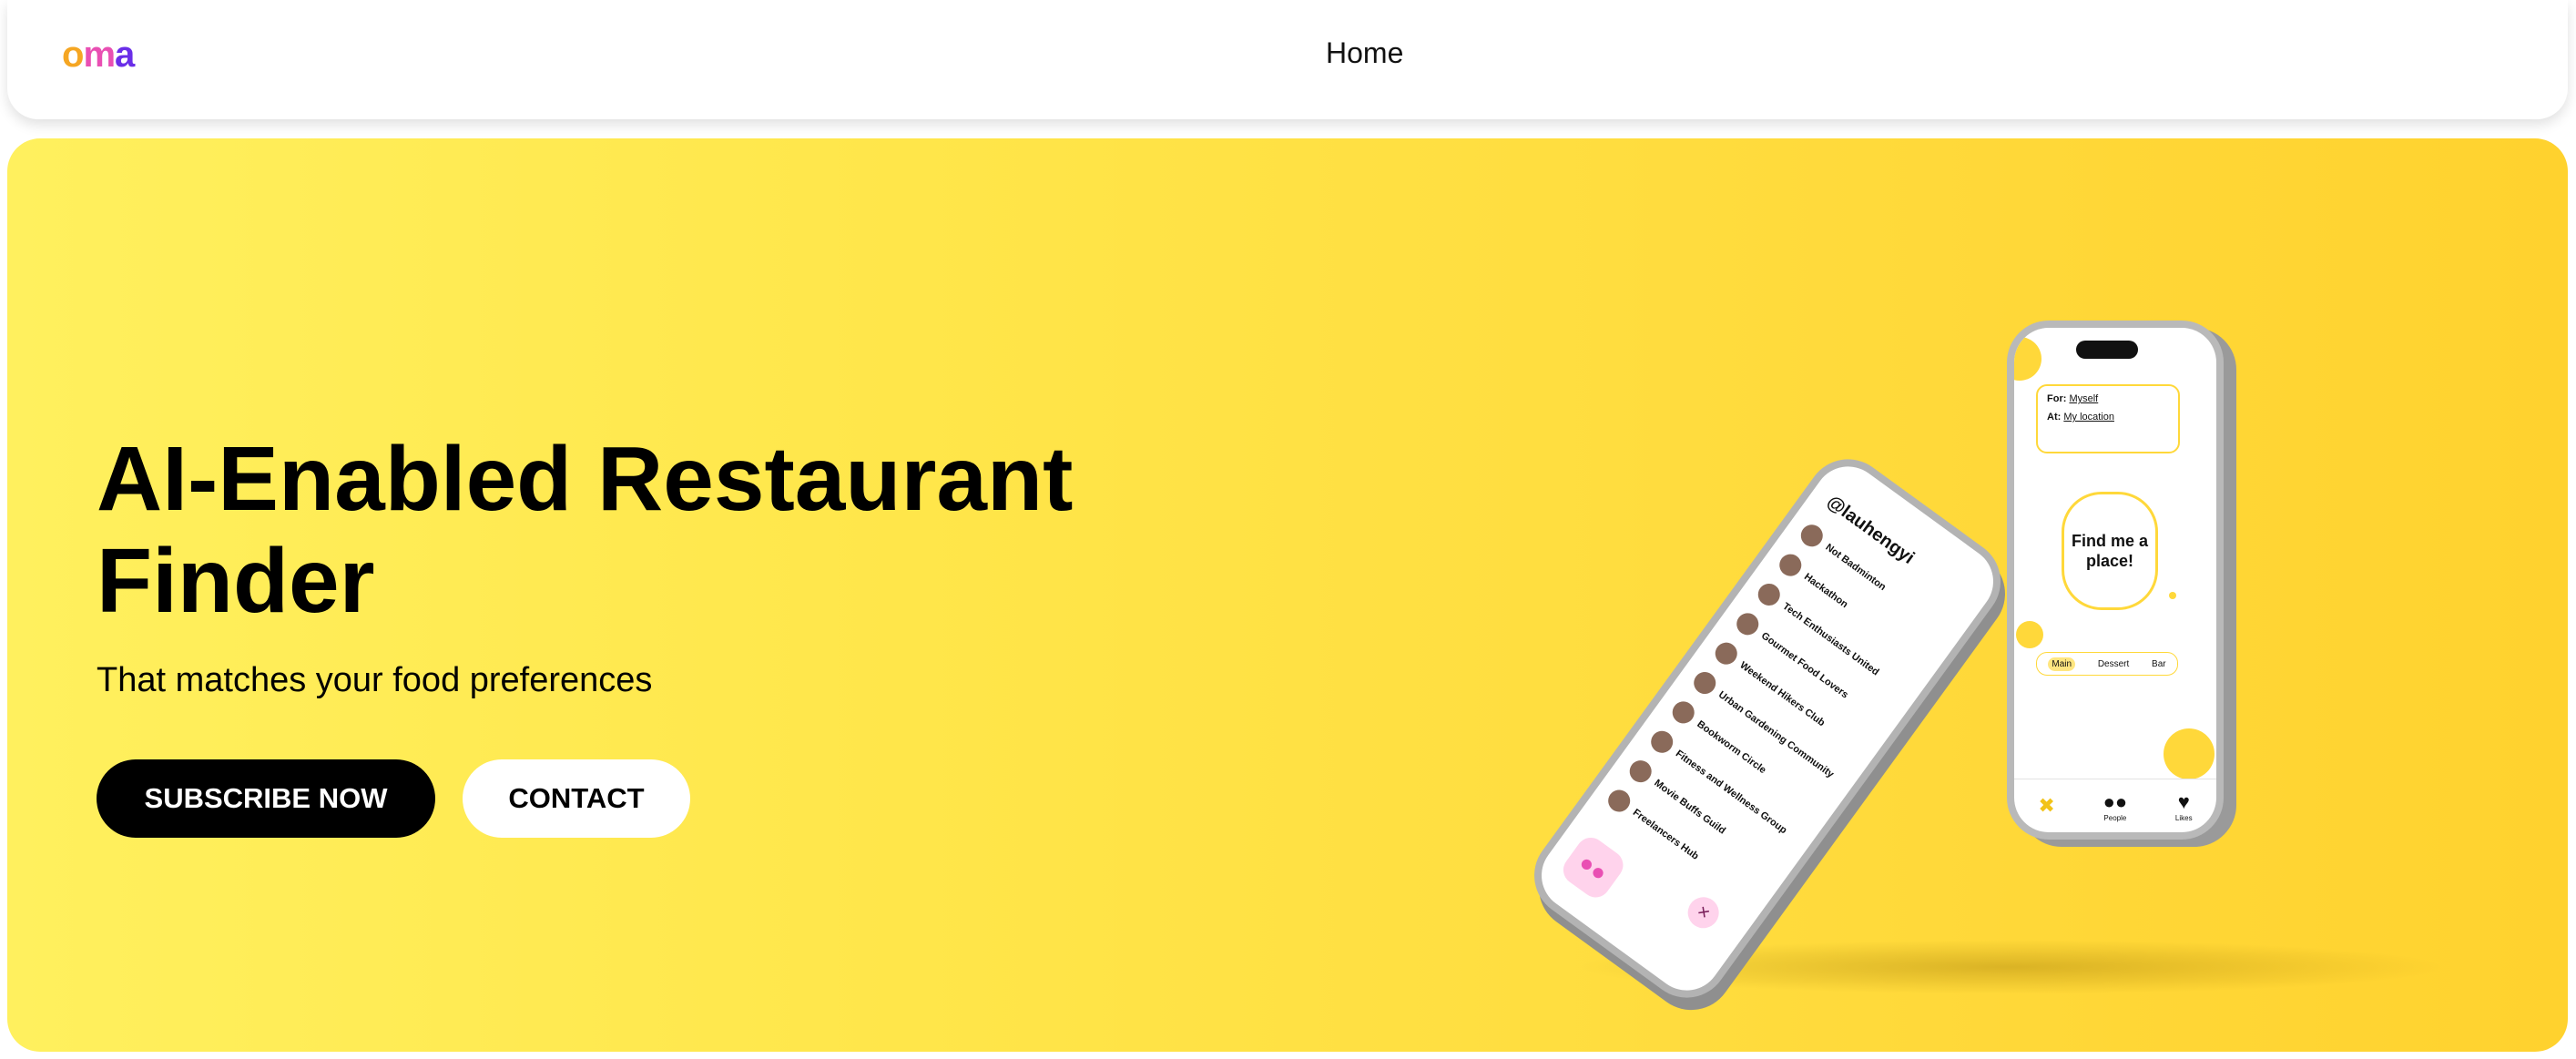 The width and height of the screenshot is (2576, 1059). I want to click on group-list-item: Urban Gardening Community, so click(1769, 730).